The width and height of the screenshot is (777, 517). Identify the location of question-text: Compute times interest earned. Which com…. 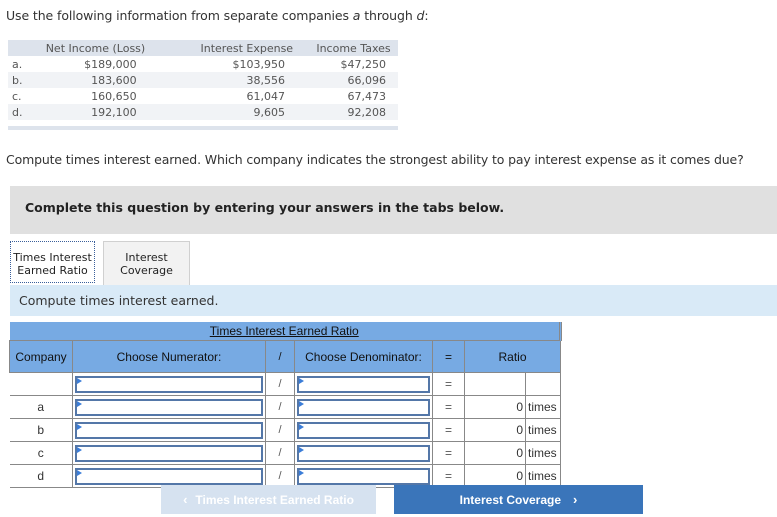
(375, 159).